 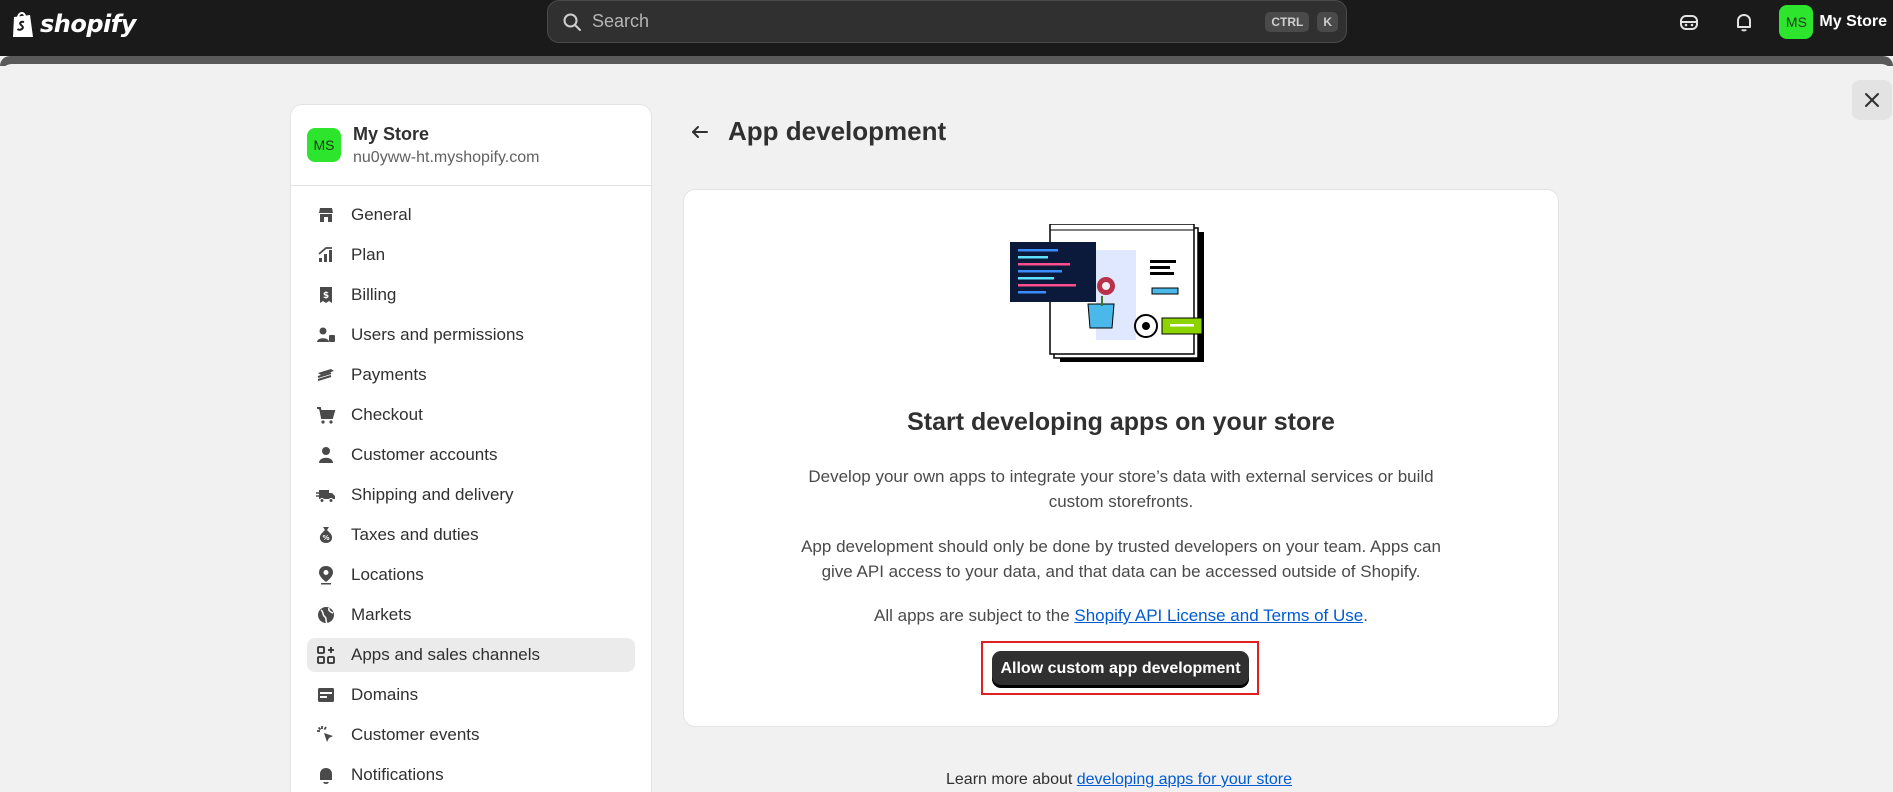 I want to click on store-header: MS My Store nu0yww-ht.myshopify.com, so click(x=471, y=145).